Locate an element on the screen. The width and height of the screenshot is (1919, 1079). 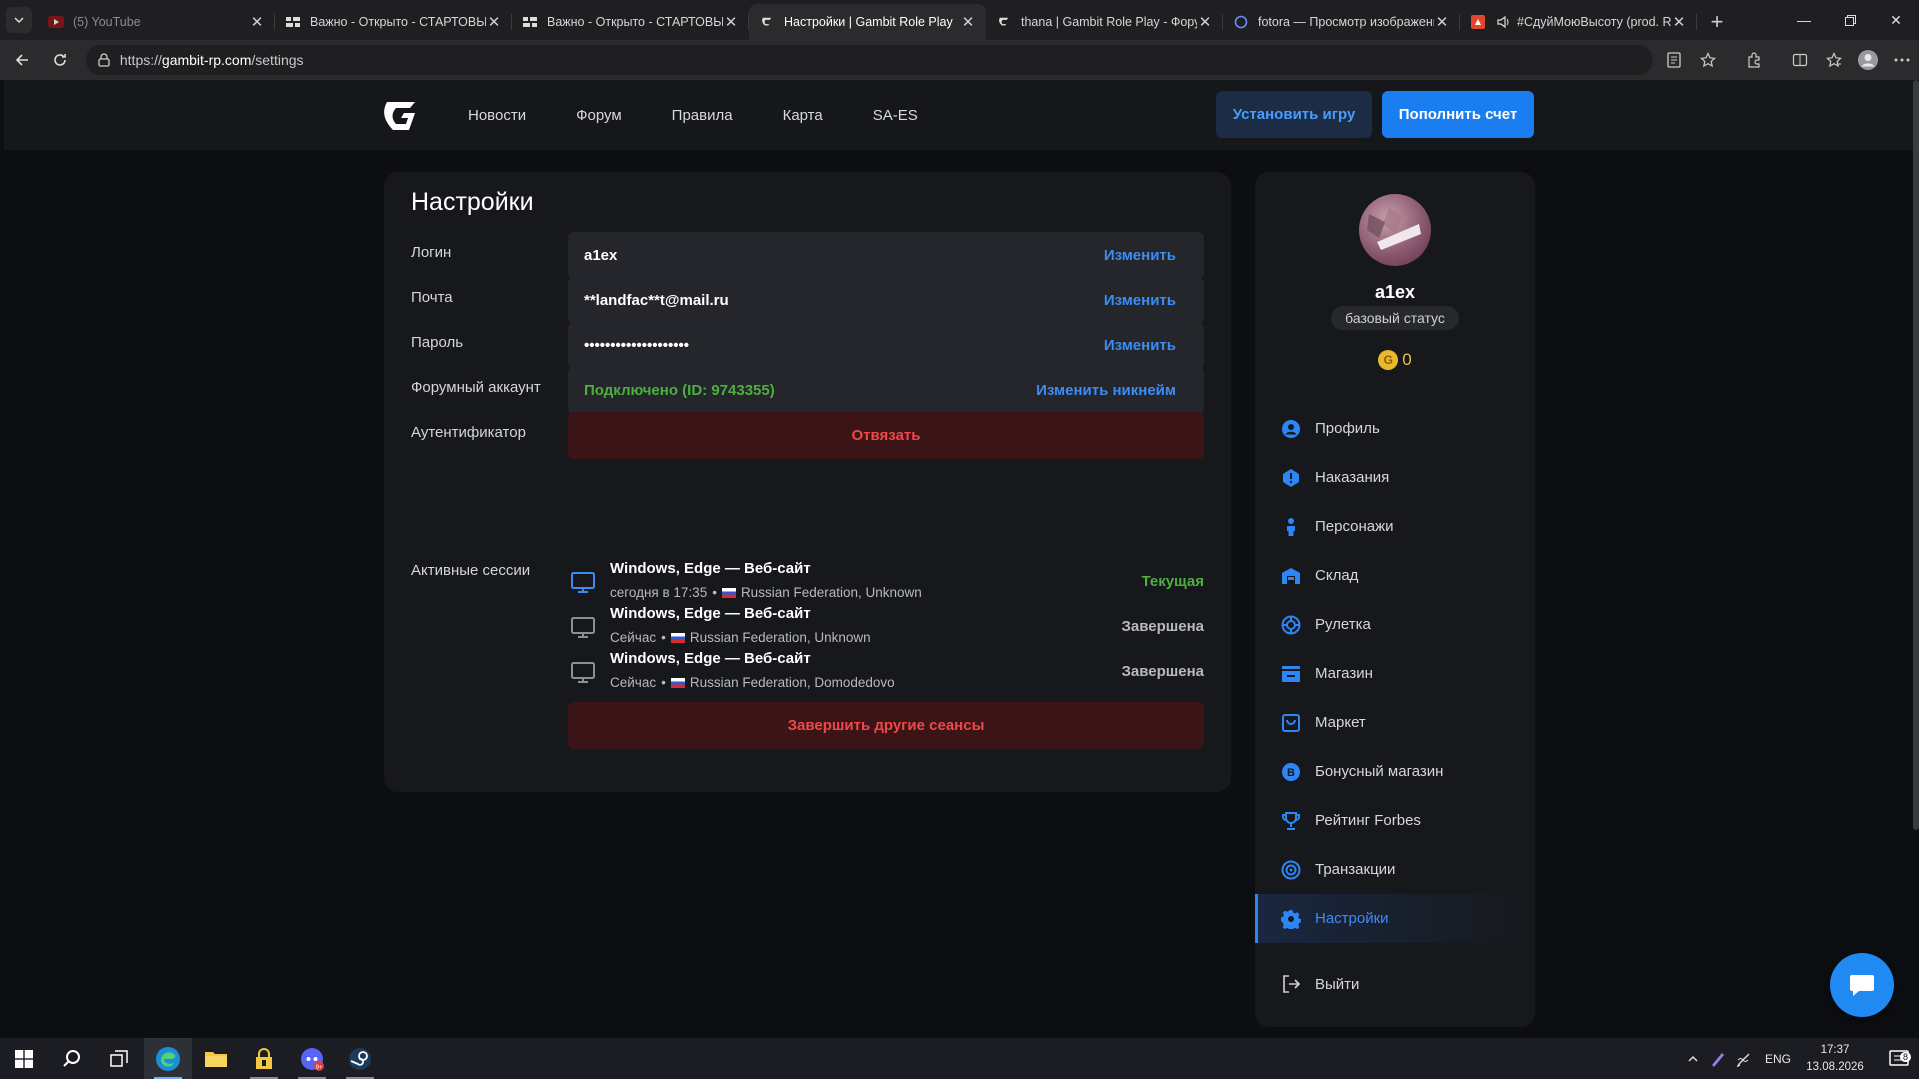
taskbar-explorer is located at coordinates (216, 1058).